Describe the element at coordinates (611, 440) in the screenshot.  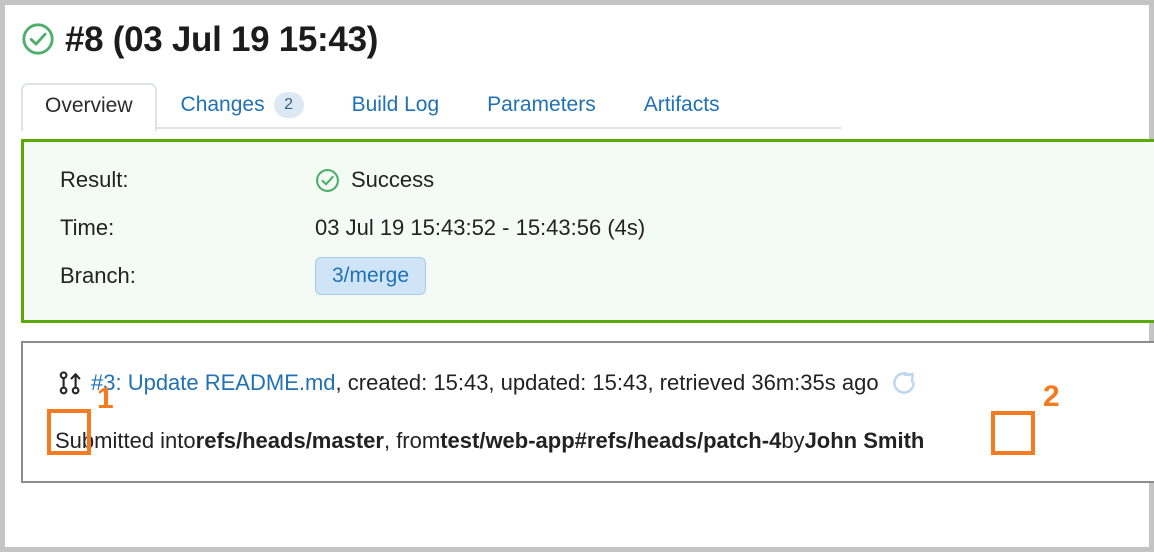
I see `source-branch: test/web-app#refs/heads/patch-4` at that location.